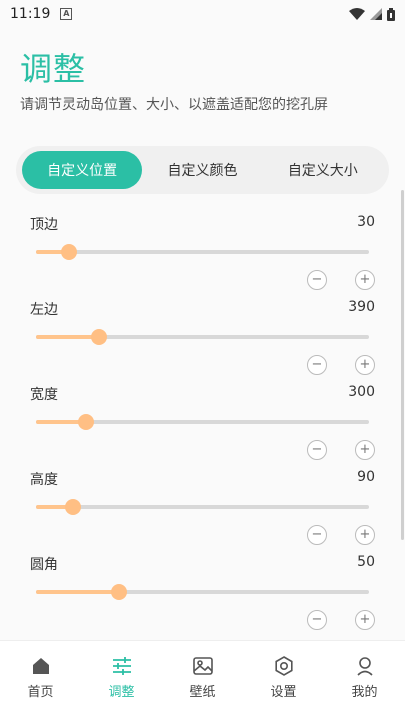 The image size is (405, 720). I want to click on slider-left: 左边 390 − +, so click(202, 341).